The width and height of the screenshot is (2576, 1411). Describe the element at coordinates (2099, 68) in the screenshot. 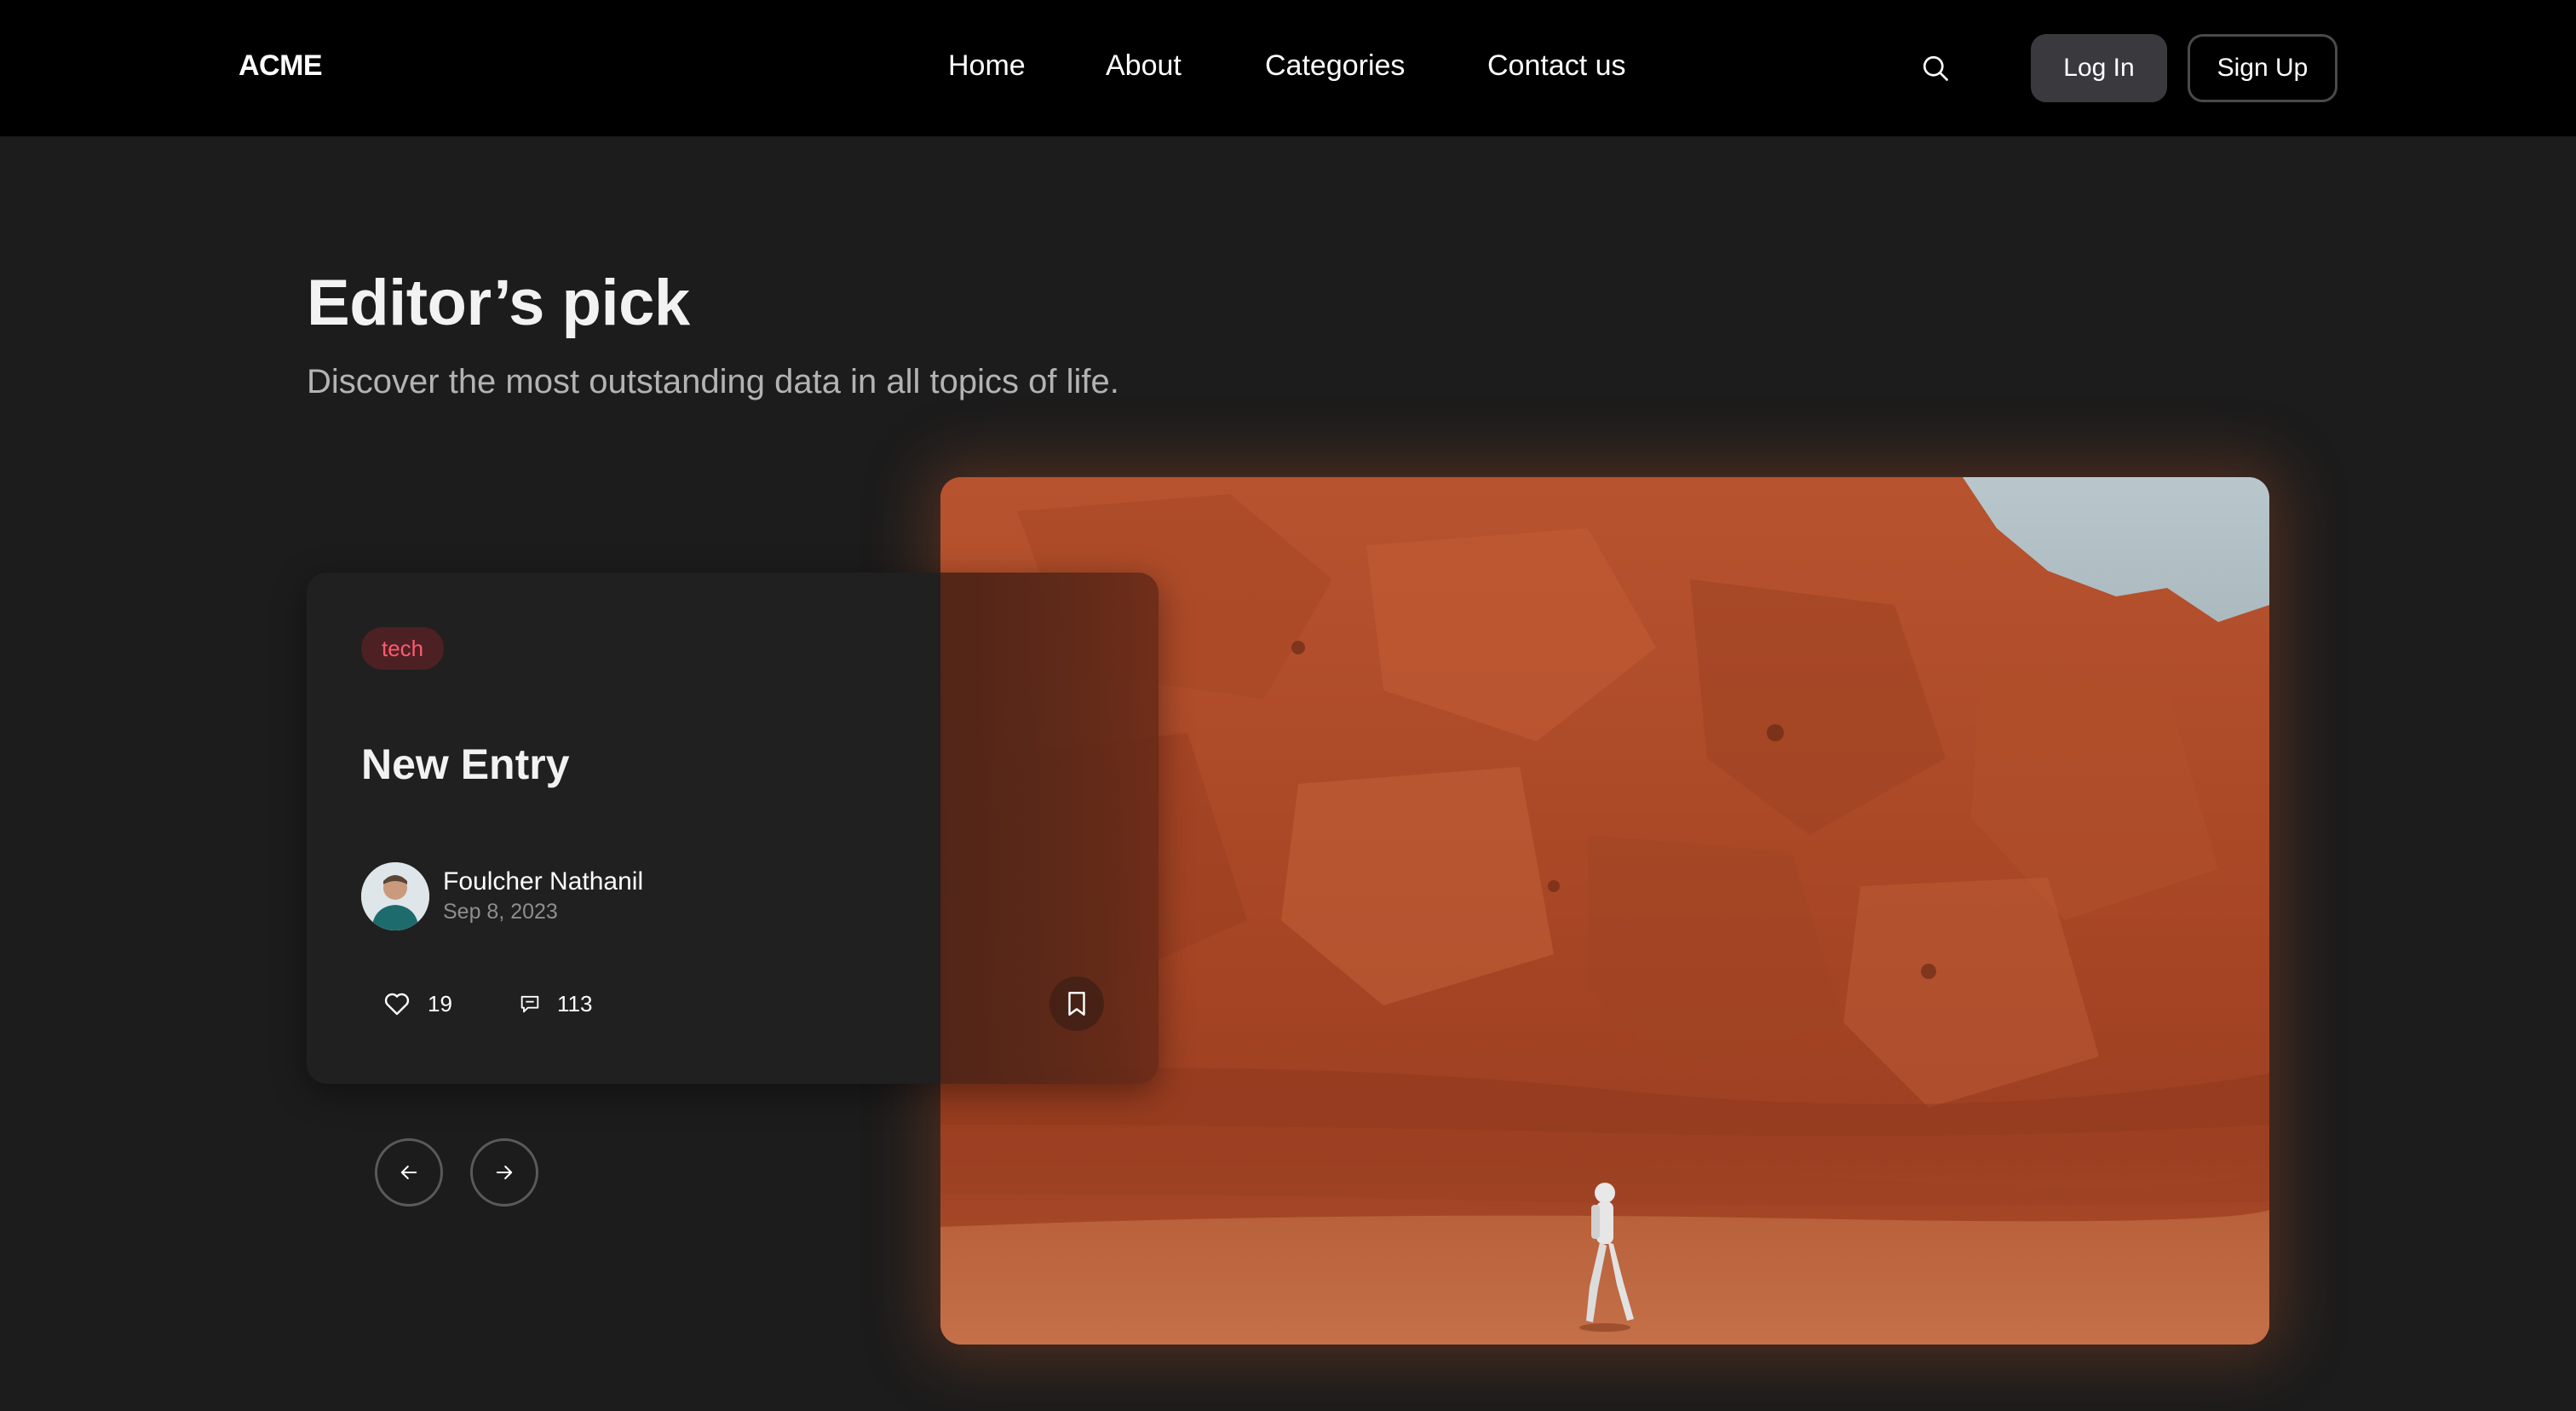

I see `login-button: Log In` at that location.